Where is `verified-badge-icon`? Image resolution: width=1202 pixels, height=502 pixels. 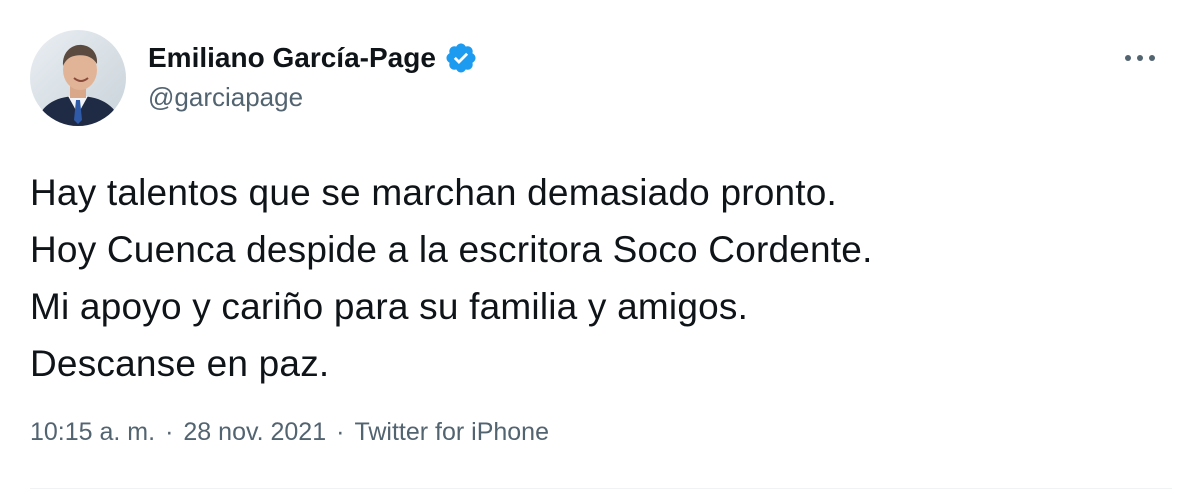
verified-badge-icon is located at coordinates (461, 58).